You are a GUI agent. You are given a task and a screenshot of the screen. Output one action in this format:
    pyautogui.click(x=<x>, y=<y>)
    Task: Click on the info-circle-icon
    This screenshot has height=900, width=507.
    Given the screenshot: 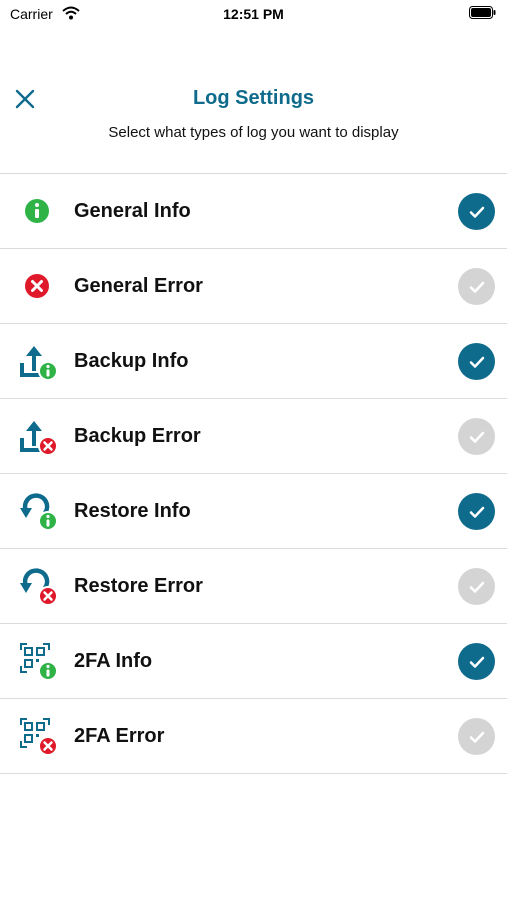 What is the action you would take?
    pyautogui.click(x=38, y=211)
    